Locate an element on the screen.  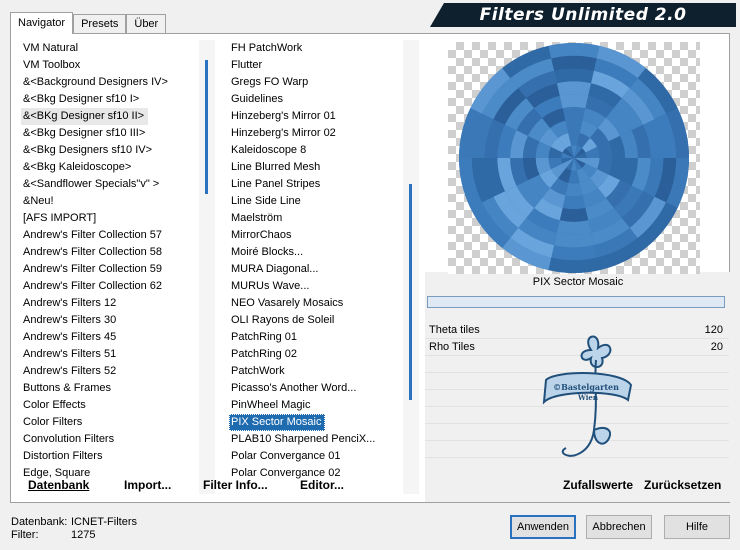
filter-item: PatchRing 02 is located at coordinates (322, 354).